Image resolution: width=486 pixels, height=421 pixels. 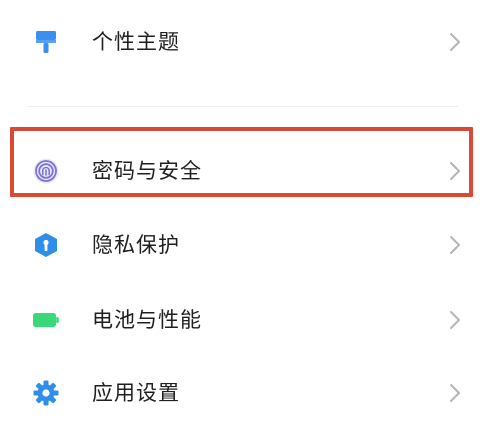 I want to click on fingerprint-icon, so click(x=46, y=171).